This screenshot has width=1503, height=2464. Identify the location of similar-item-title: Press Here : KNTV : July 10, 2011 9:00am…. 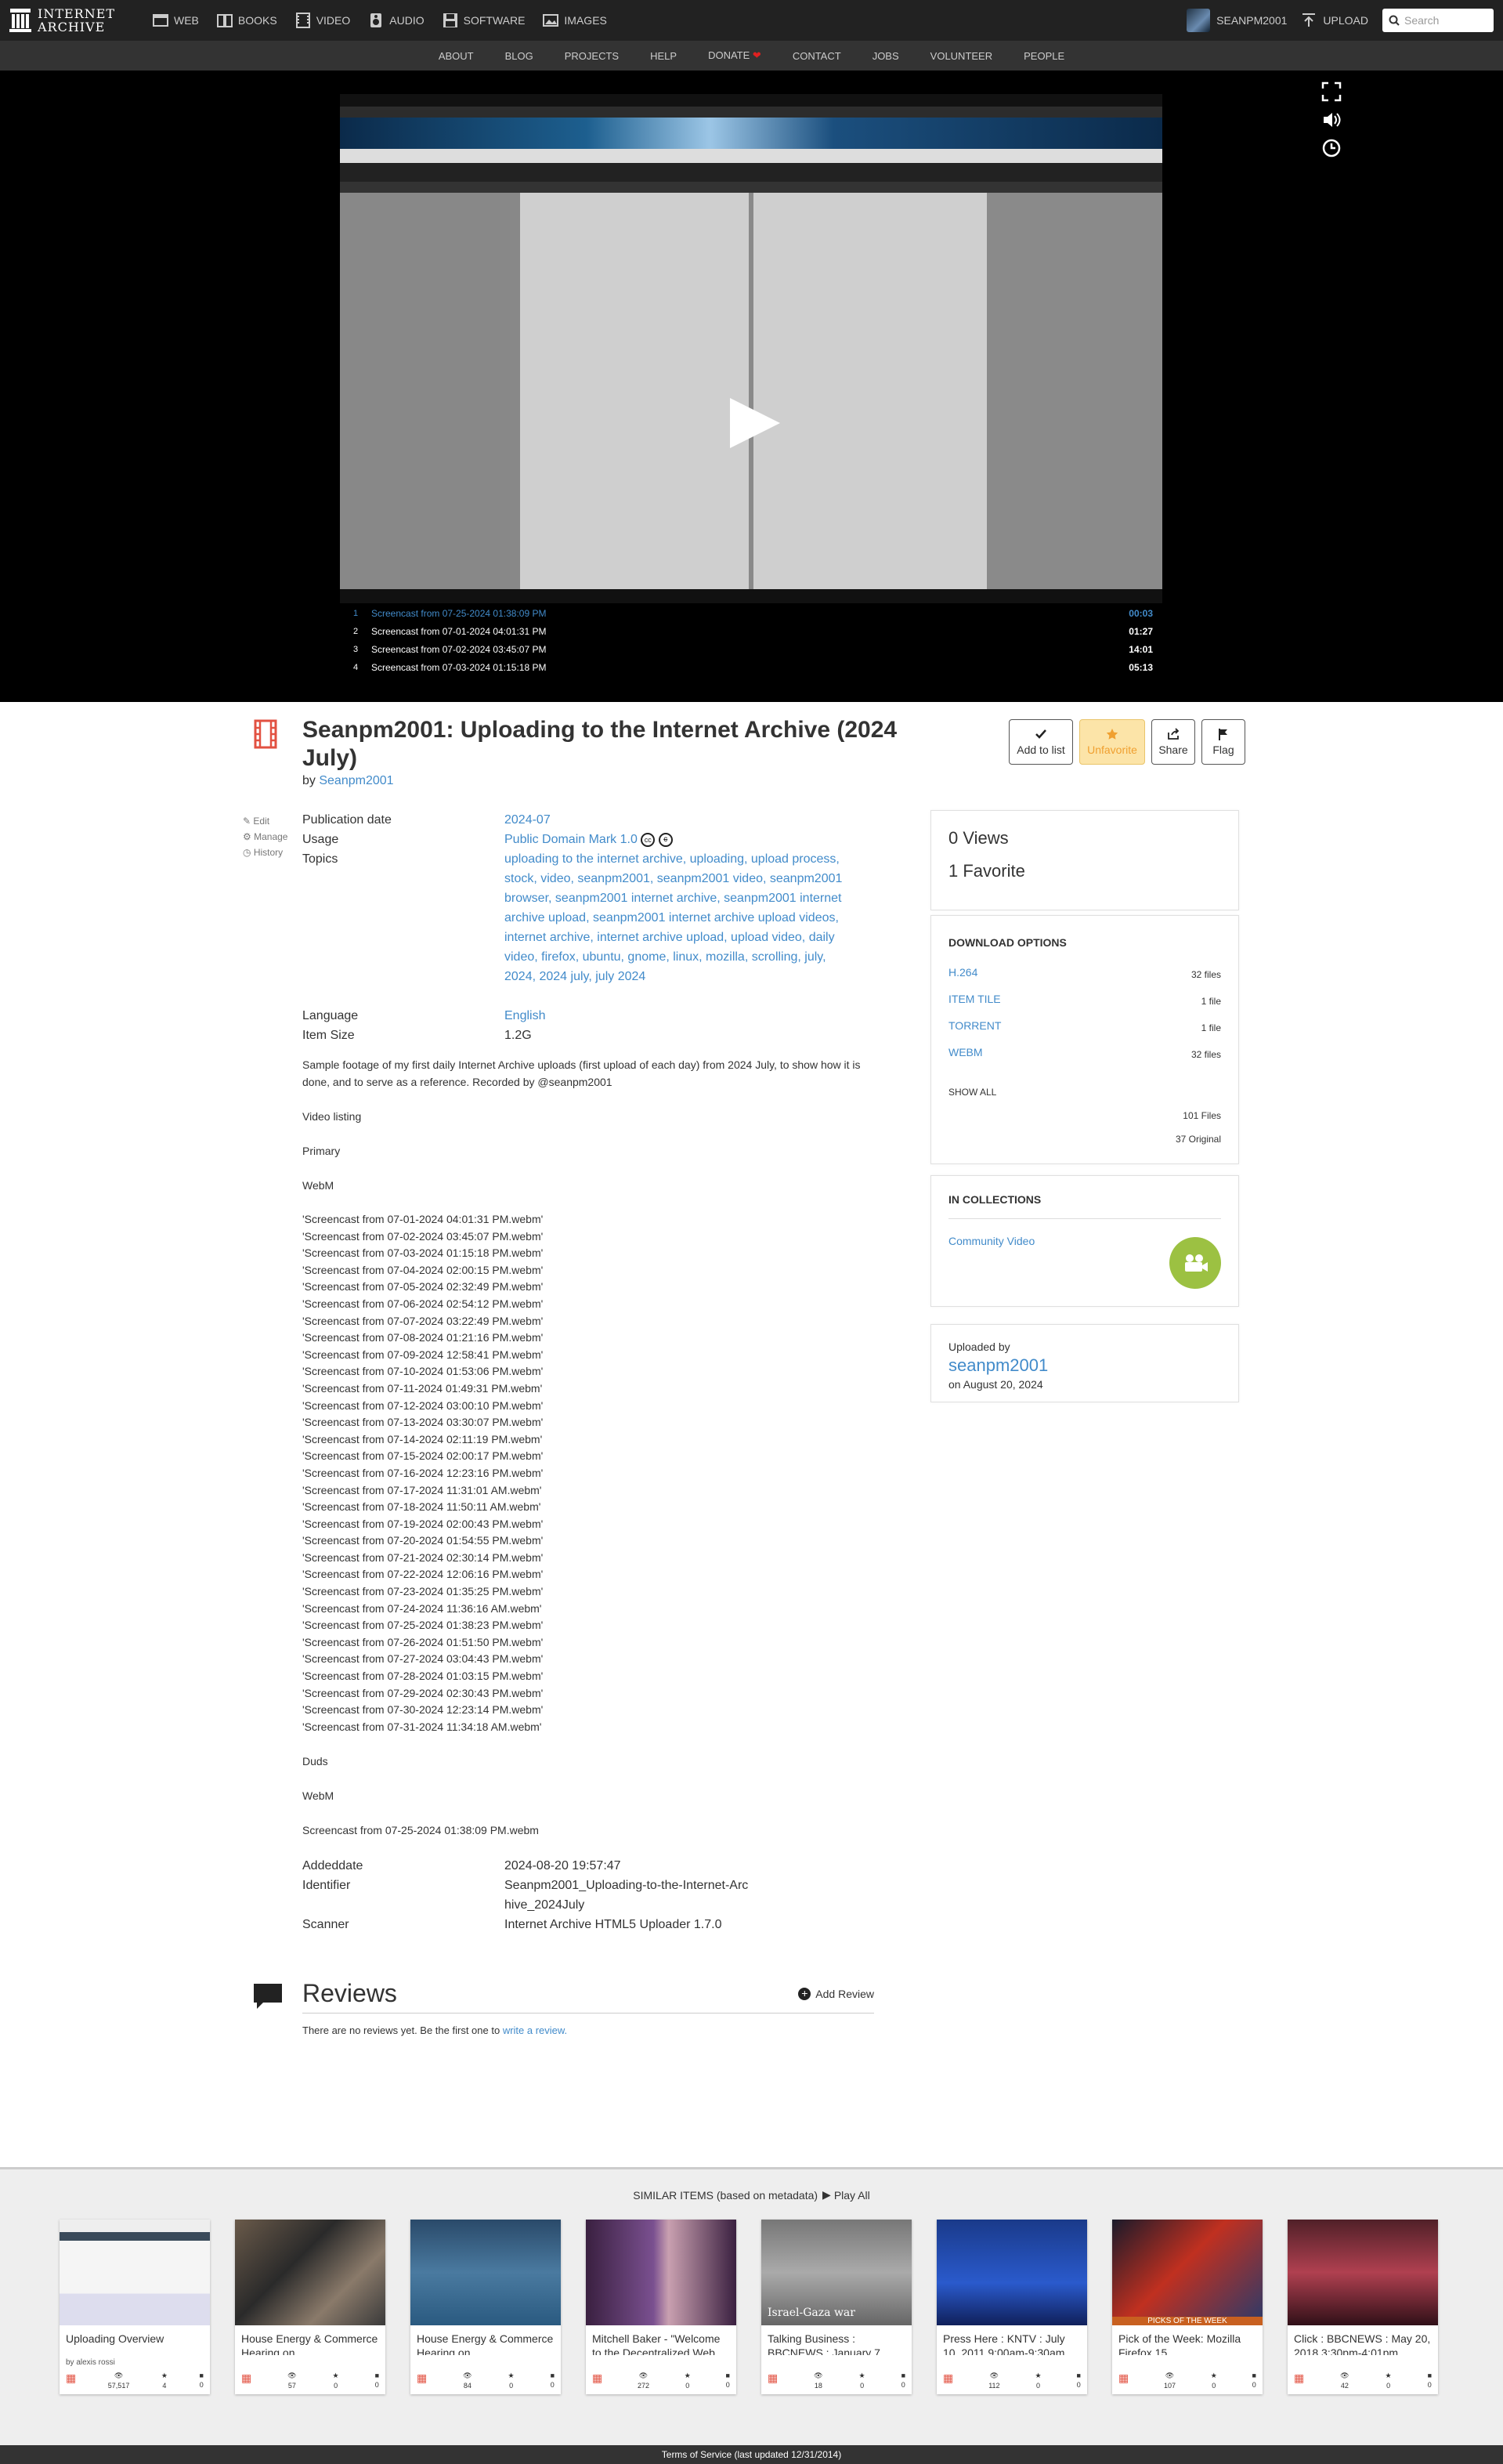
(1012, 2340).